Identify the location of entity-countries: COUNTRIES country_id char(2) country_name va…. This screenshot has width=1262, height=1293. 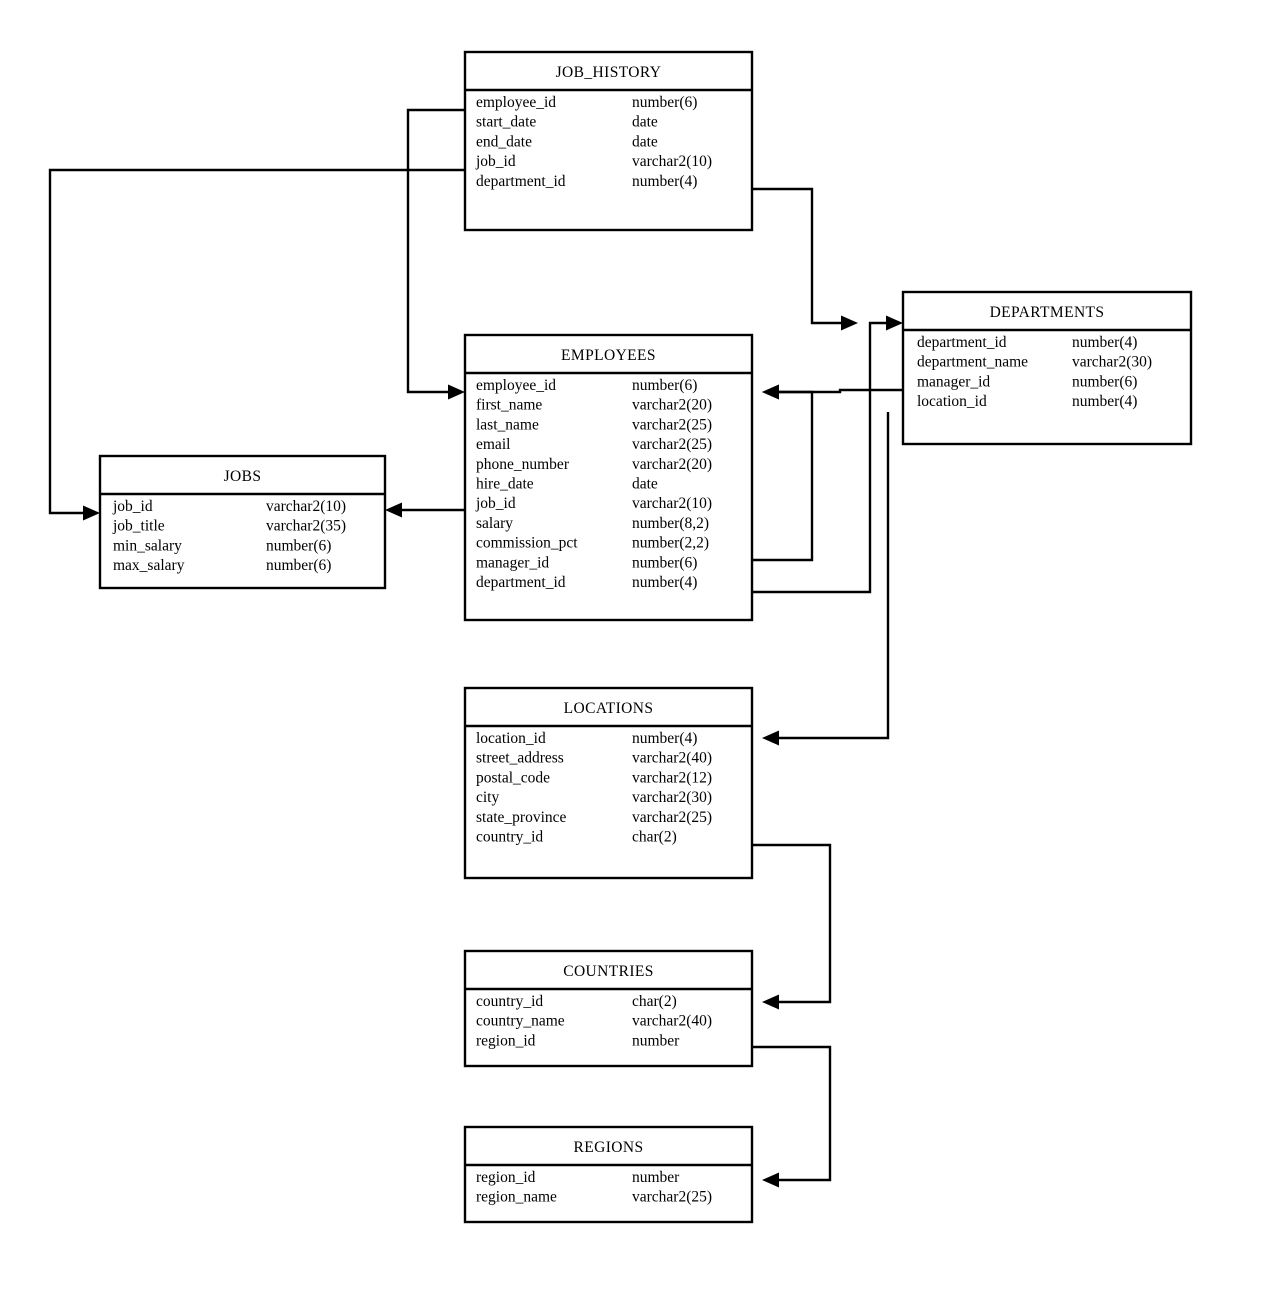
(608, 1008).